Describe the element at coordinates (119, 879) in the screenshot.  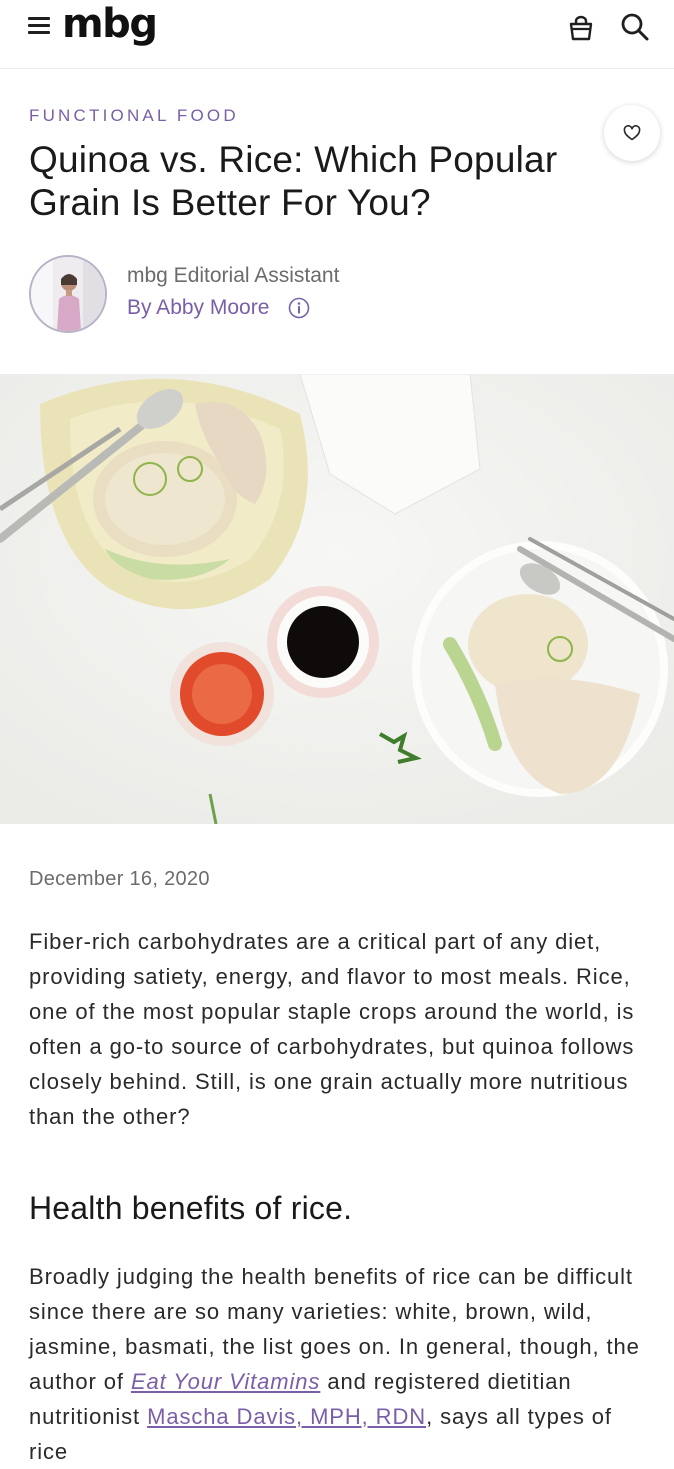
I see `publish-date: December 16, 2020` at that location.